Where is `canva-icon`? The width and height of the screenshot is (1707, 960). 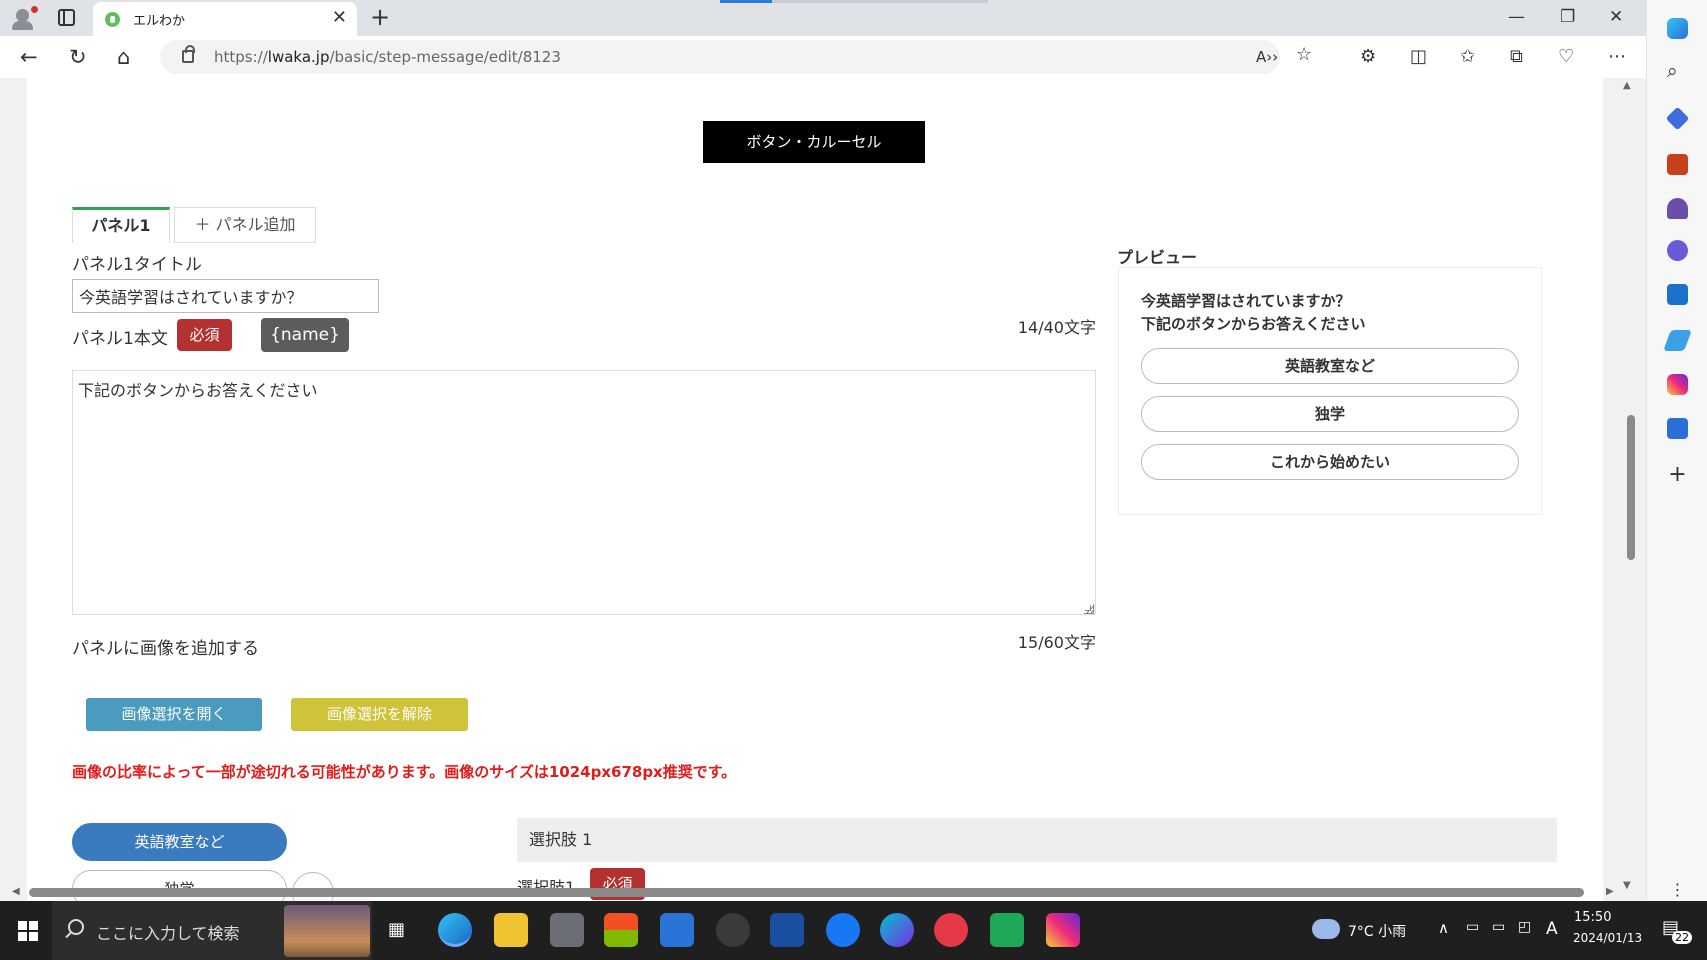
canva-icon is located at coordinates (897, 930).